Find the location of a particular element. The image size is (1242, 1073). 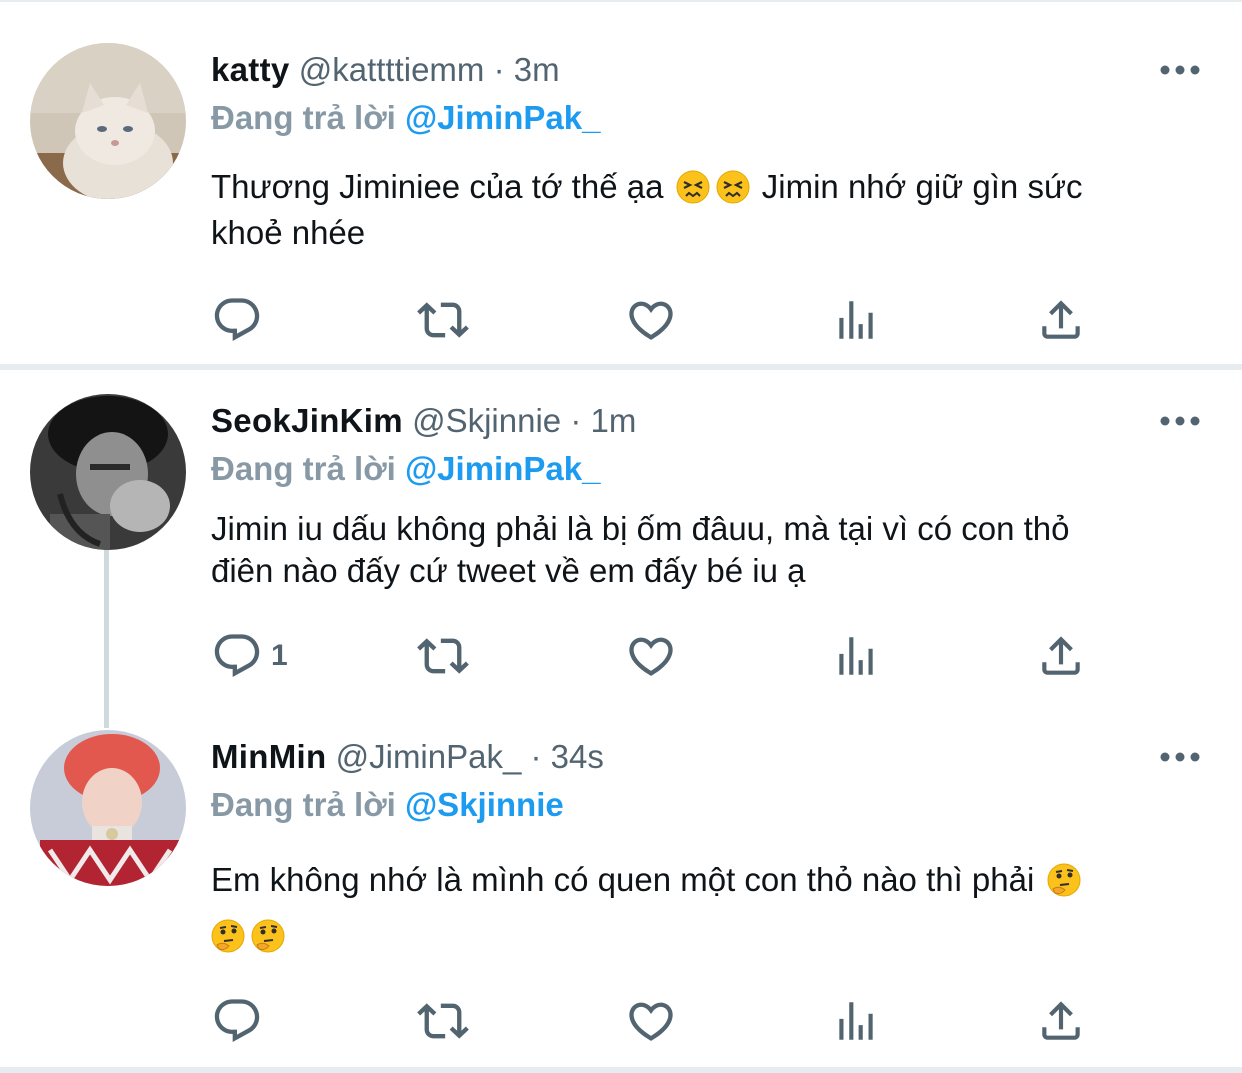

avatar-seokjinkim is located at coordinates (108, 472).